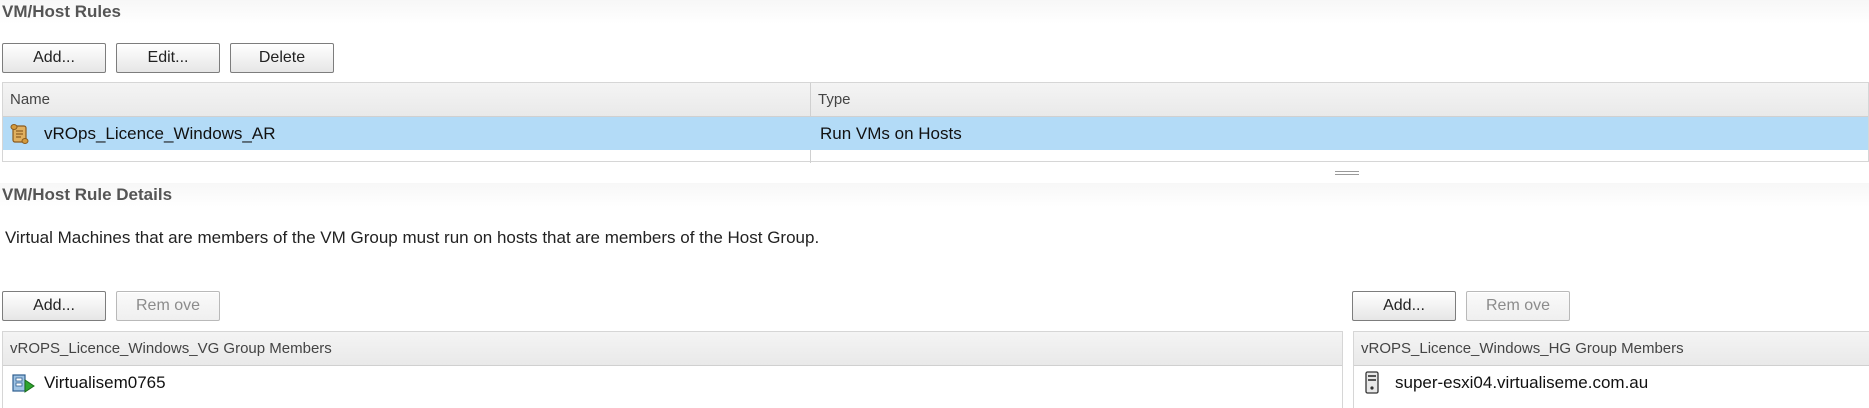 This screenshot has height=408, width=1869. I want to click on esxi-host-icon, so click(1372, 388).